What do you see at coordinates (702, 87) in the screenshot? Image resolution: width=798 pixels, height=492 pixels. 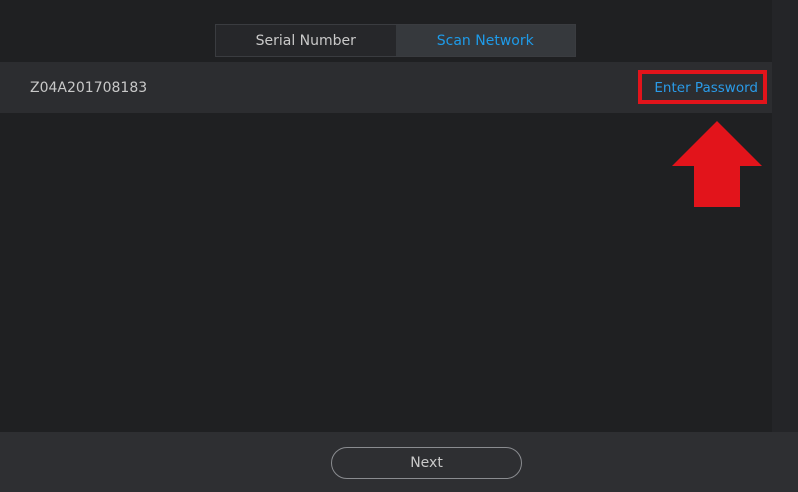 I see `annotation-highlight-box` at bounding box center [702, 87].